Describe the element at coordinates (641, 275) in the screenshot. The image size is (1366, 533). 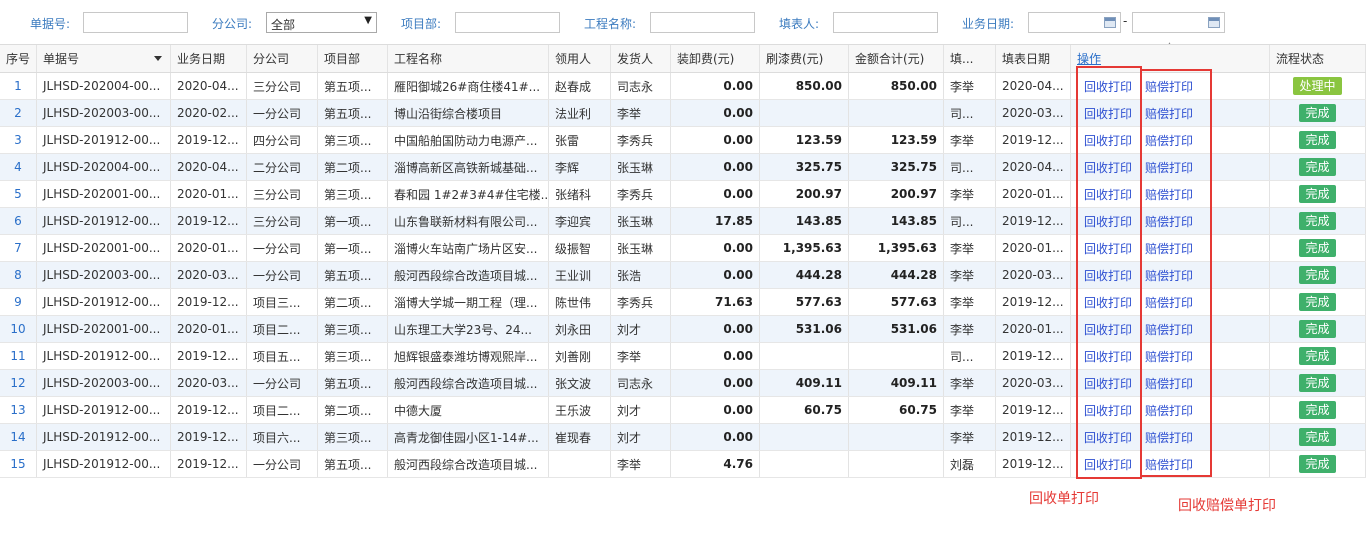
I see `cell-shipper: 张浩` at that location.